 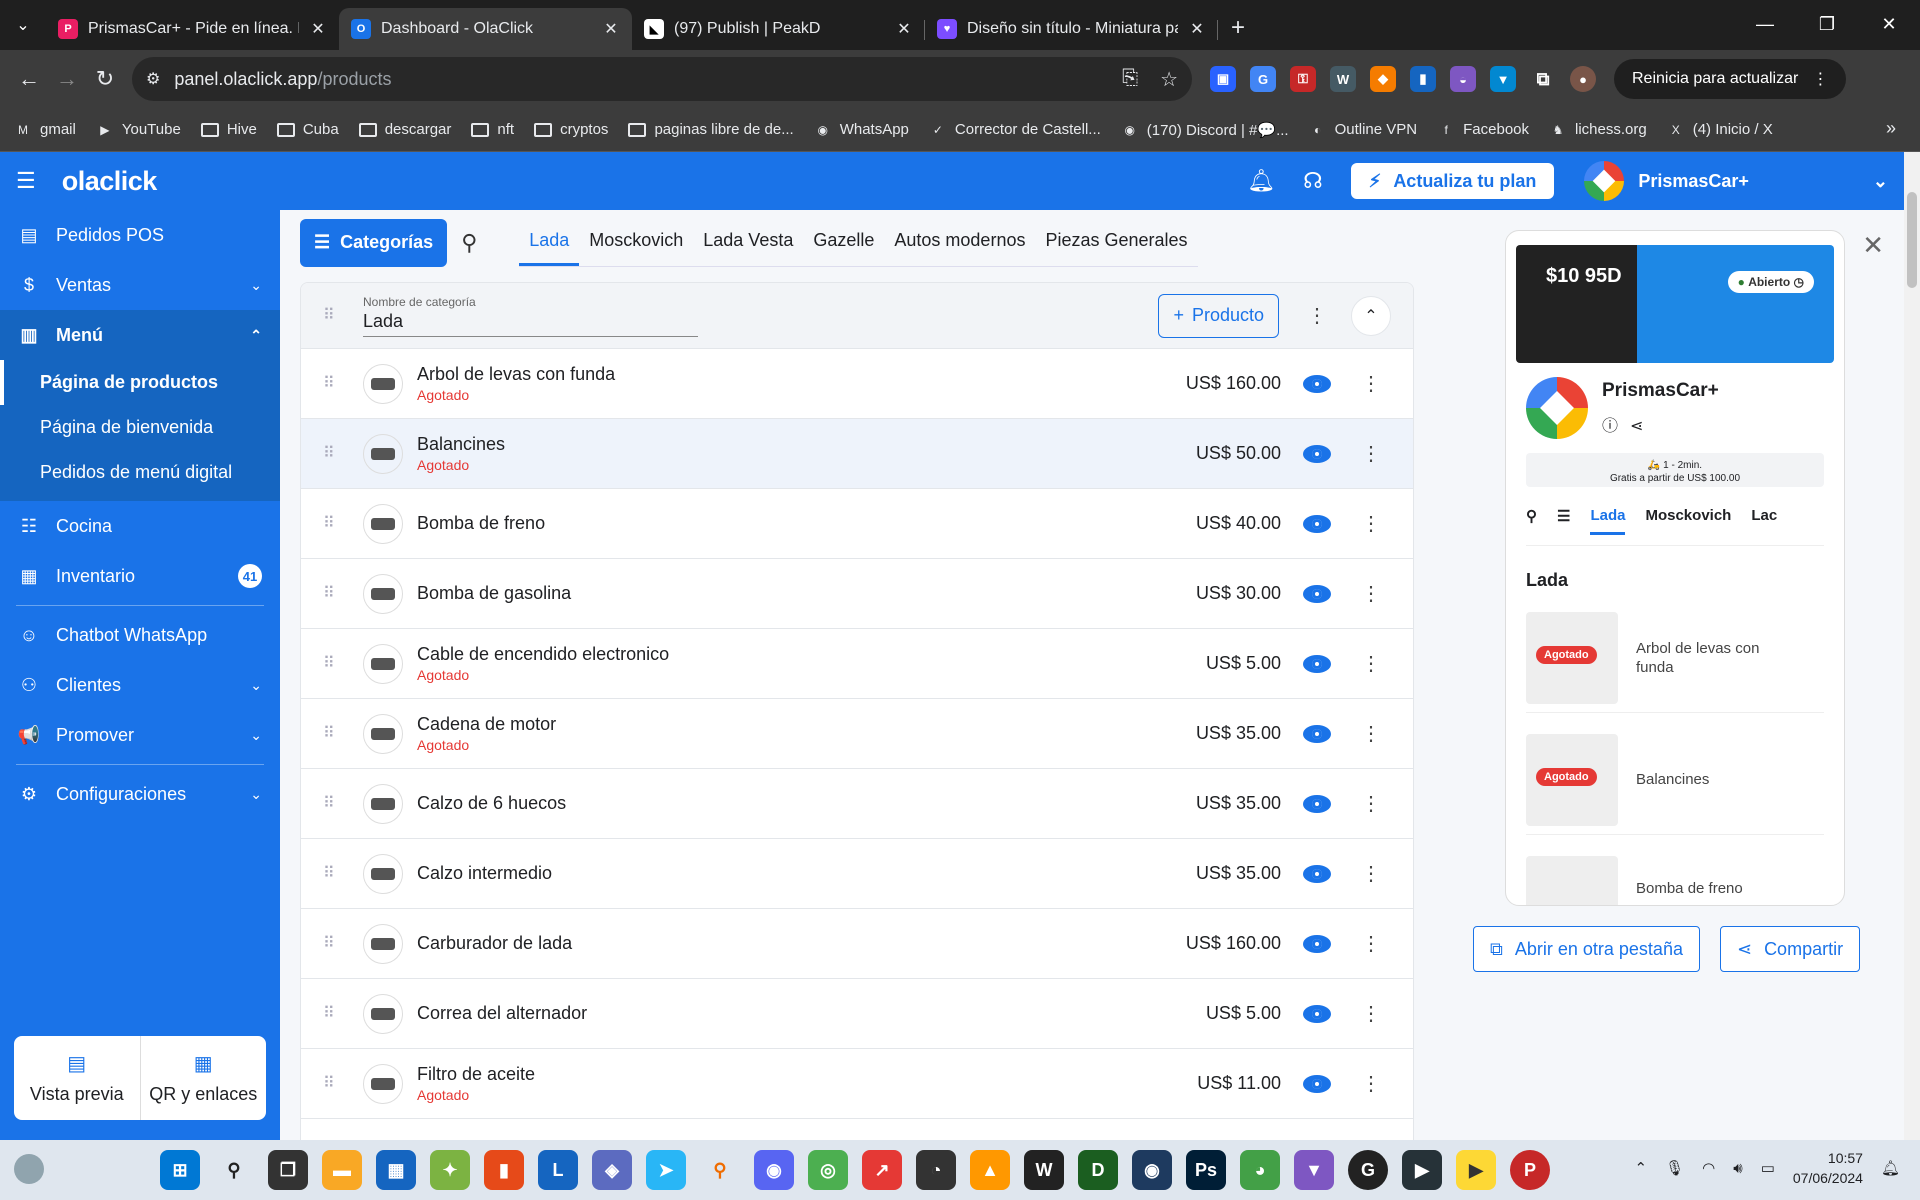 I want to click on shield-extension-icon: ▮, so click(x=1423, y=79).